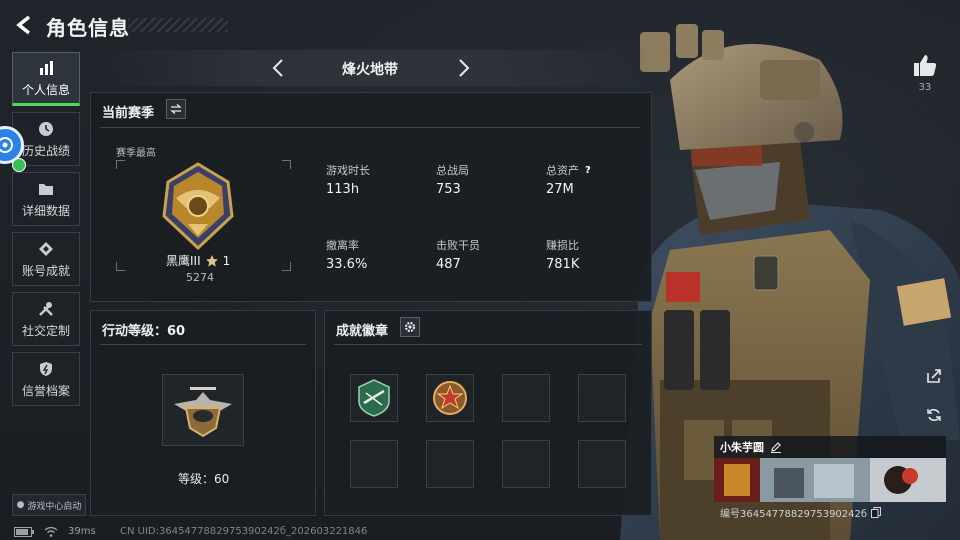  I want to click on player-id: 编号3645477882975390242б, so click(801, 512).